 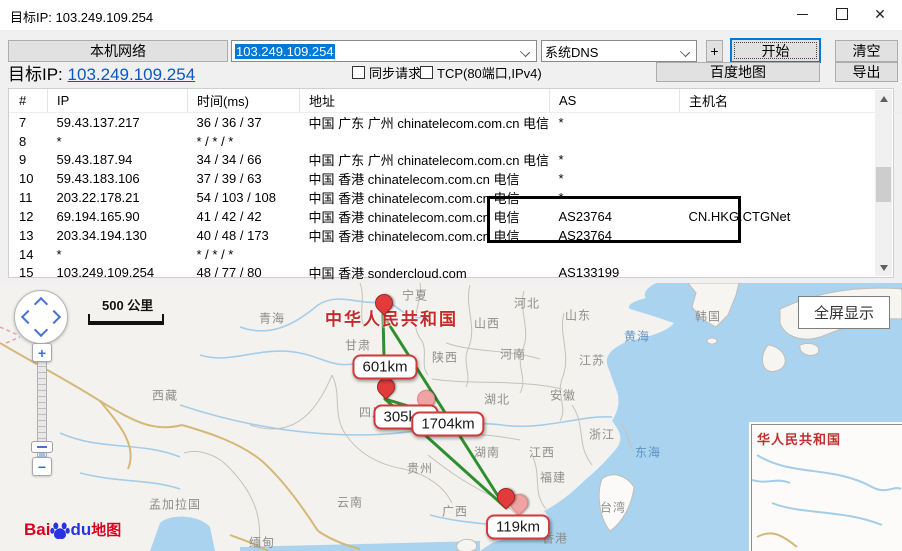 What do you see at coordinates (28, 101) in the screenshot?
I see `col-header-num: #` at bounding box center [28, 101].